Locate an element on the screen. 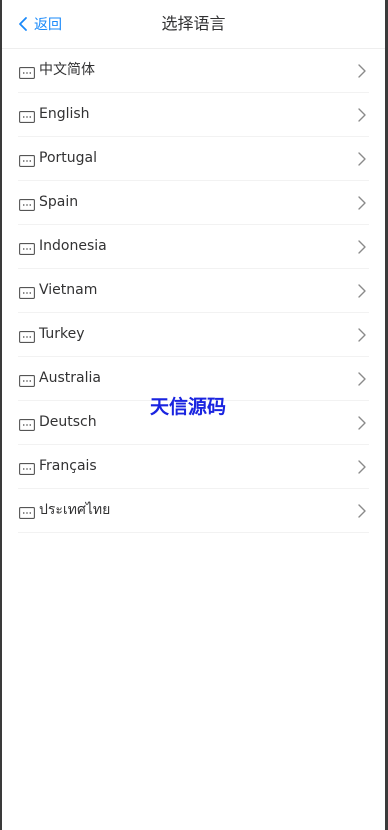 This screenshot has height=830, width=388. language-label: English is located at coordinates (64, 114).